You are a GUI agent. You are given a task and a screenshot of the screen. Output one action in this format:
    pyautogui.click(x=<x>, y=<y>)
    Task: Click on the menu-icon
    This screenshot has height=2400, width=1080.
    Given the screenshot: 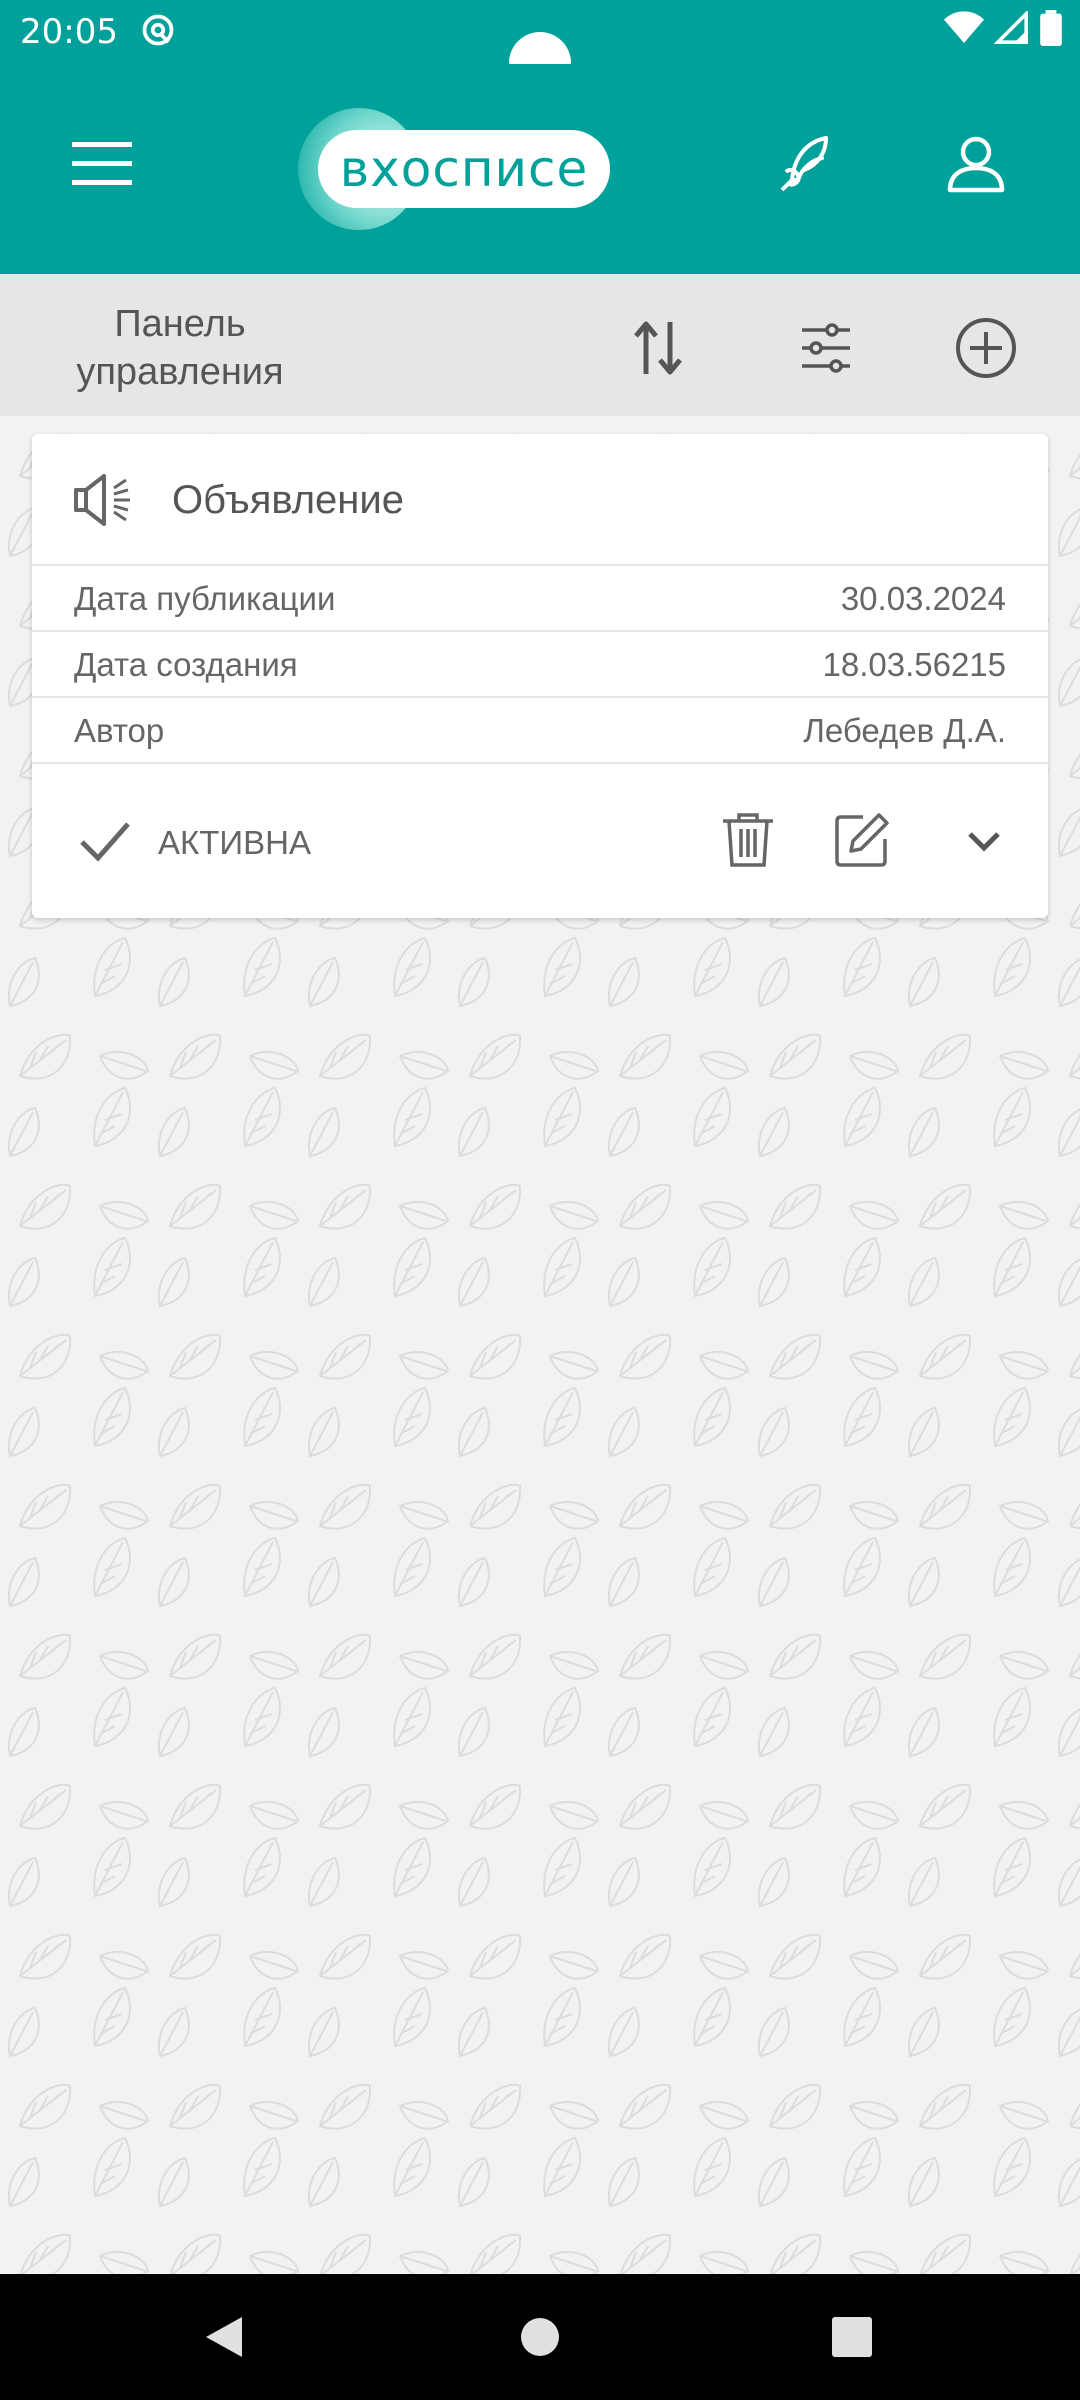 What is the action you would take?
    pyautogui.click(x=102, y=163)
    